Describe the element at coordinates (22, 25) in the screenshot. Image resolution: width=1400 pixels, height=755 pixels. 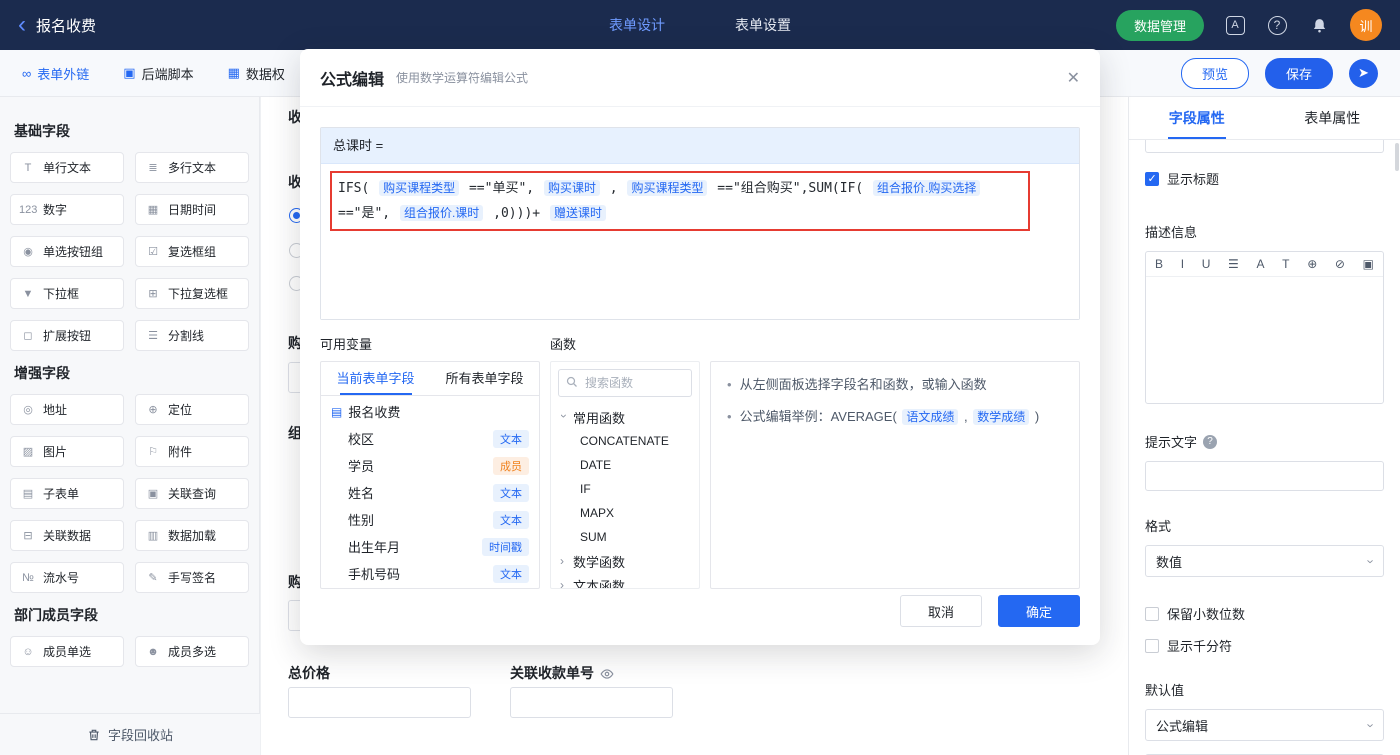
I see `back-icon: ‹` at that location.